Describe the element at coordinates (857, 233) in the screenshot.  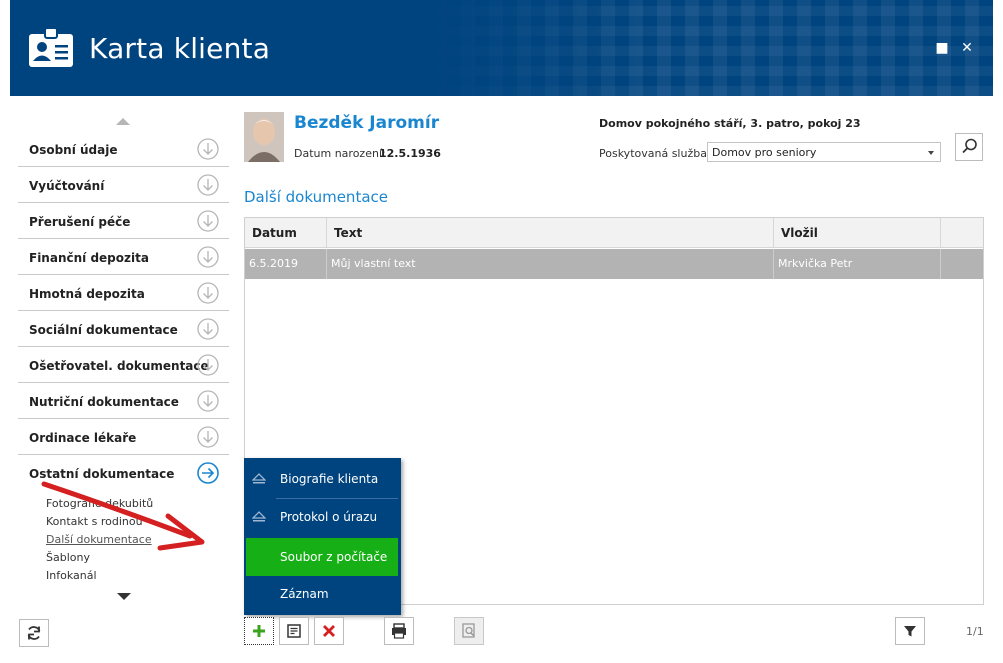
I see `column-header-vlozil: Vložil` at that location.